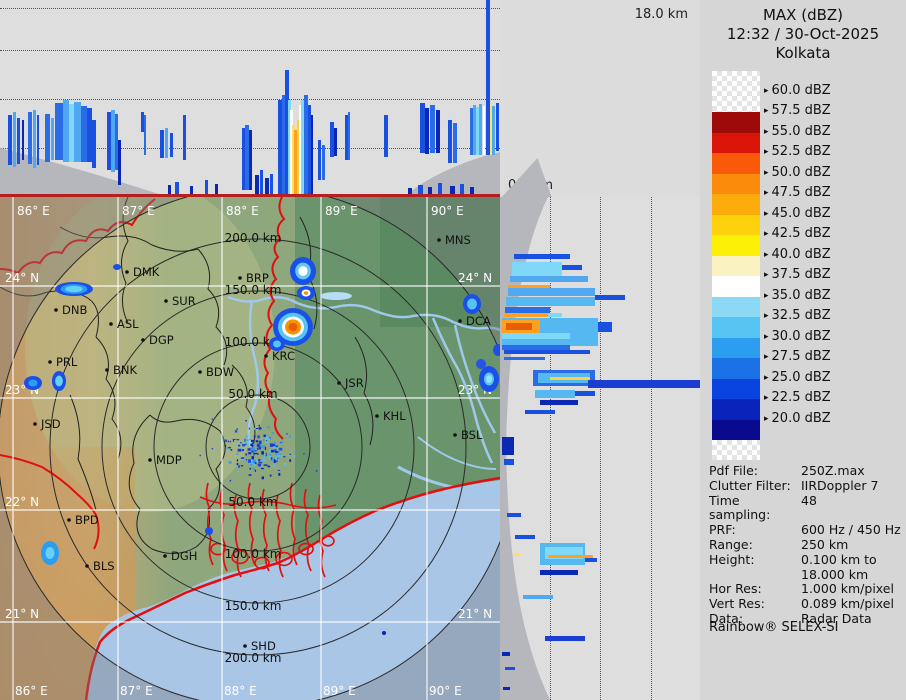  Describe the element at coordinates (125, 370) in the screenshot. I see `city-label: BNK` at that location.